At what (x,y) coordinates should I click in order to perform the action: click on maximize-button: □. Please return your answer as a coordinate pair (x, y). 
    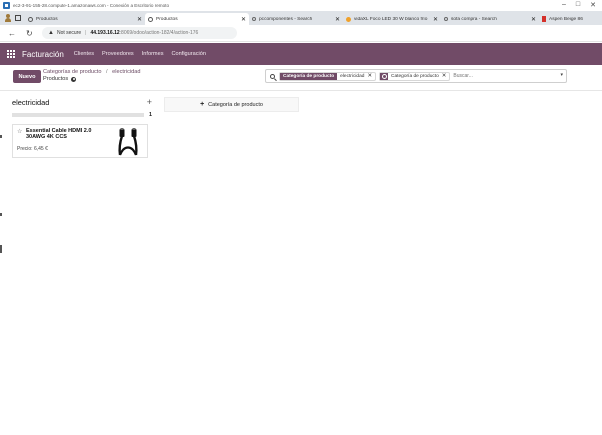
    Looking at the image, I should click on (578, 5).